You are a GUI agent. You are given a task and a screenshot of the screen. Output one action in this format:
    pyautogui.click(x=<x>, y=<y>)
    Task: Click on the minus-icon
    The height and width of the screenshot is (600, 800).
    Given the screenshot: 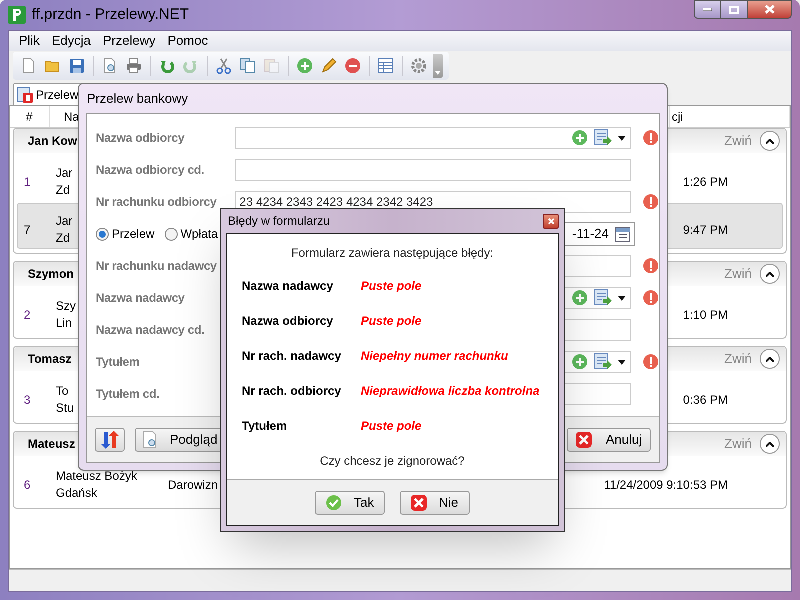 What is the action you would take?
    pyautogui.click(x=353, y=66)
    